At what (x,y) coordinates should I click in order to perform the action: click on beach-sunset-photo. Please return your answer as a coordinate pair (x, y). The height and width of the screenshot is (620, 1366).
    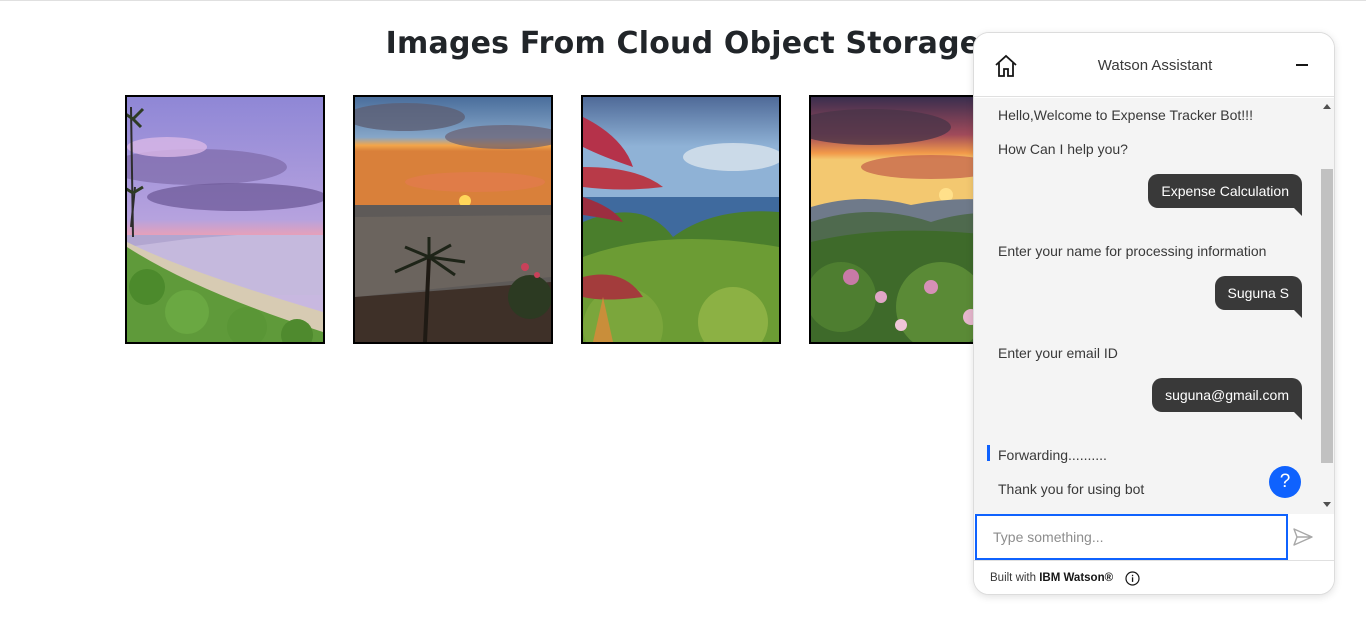
    Looking at the image, I should click on (225, 219).